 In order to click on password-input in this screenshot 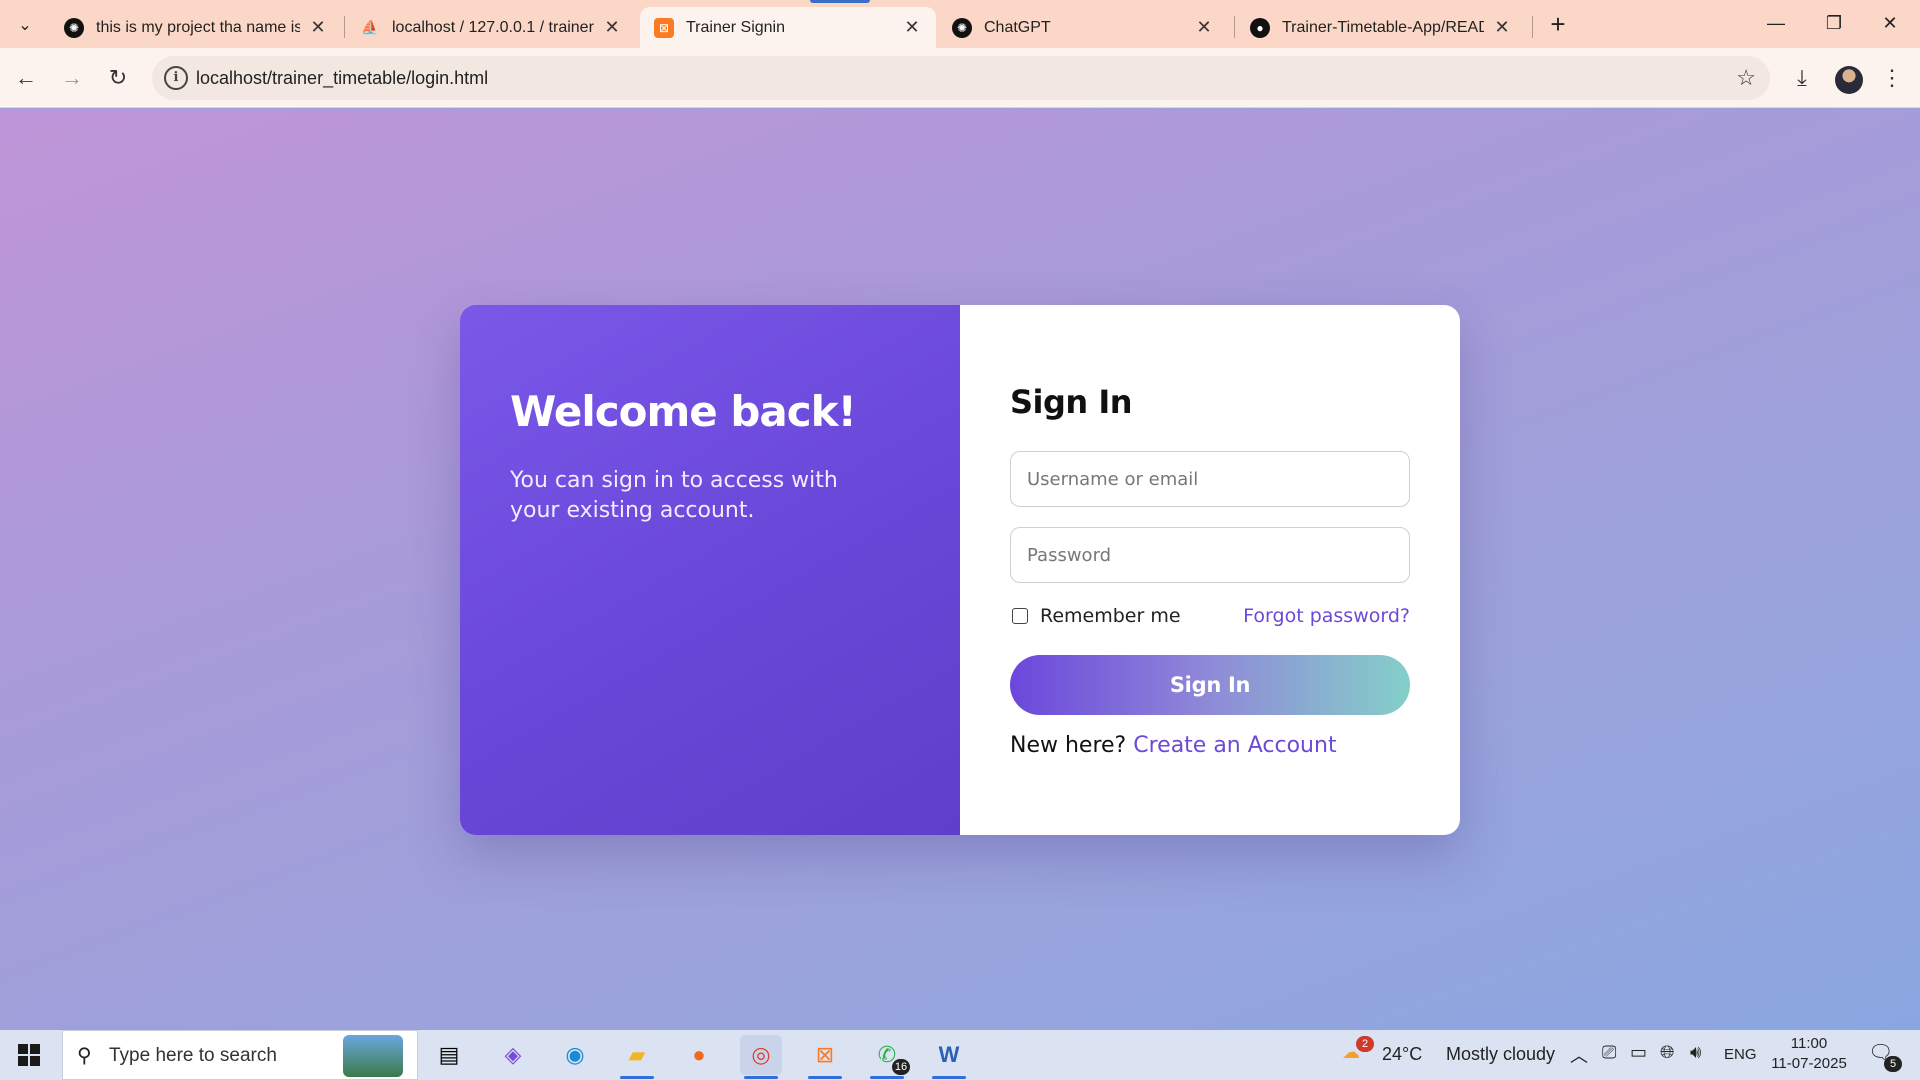, I will do `click(1210, 555)`.